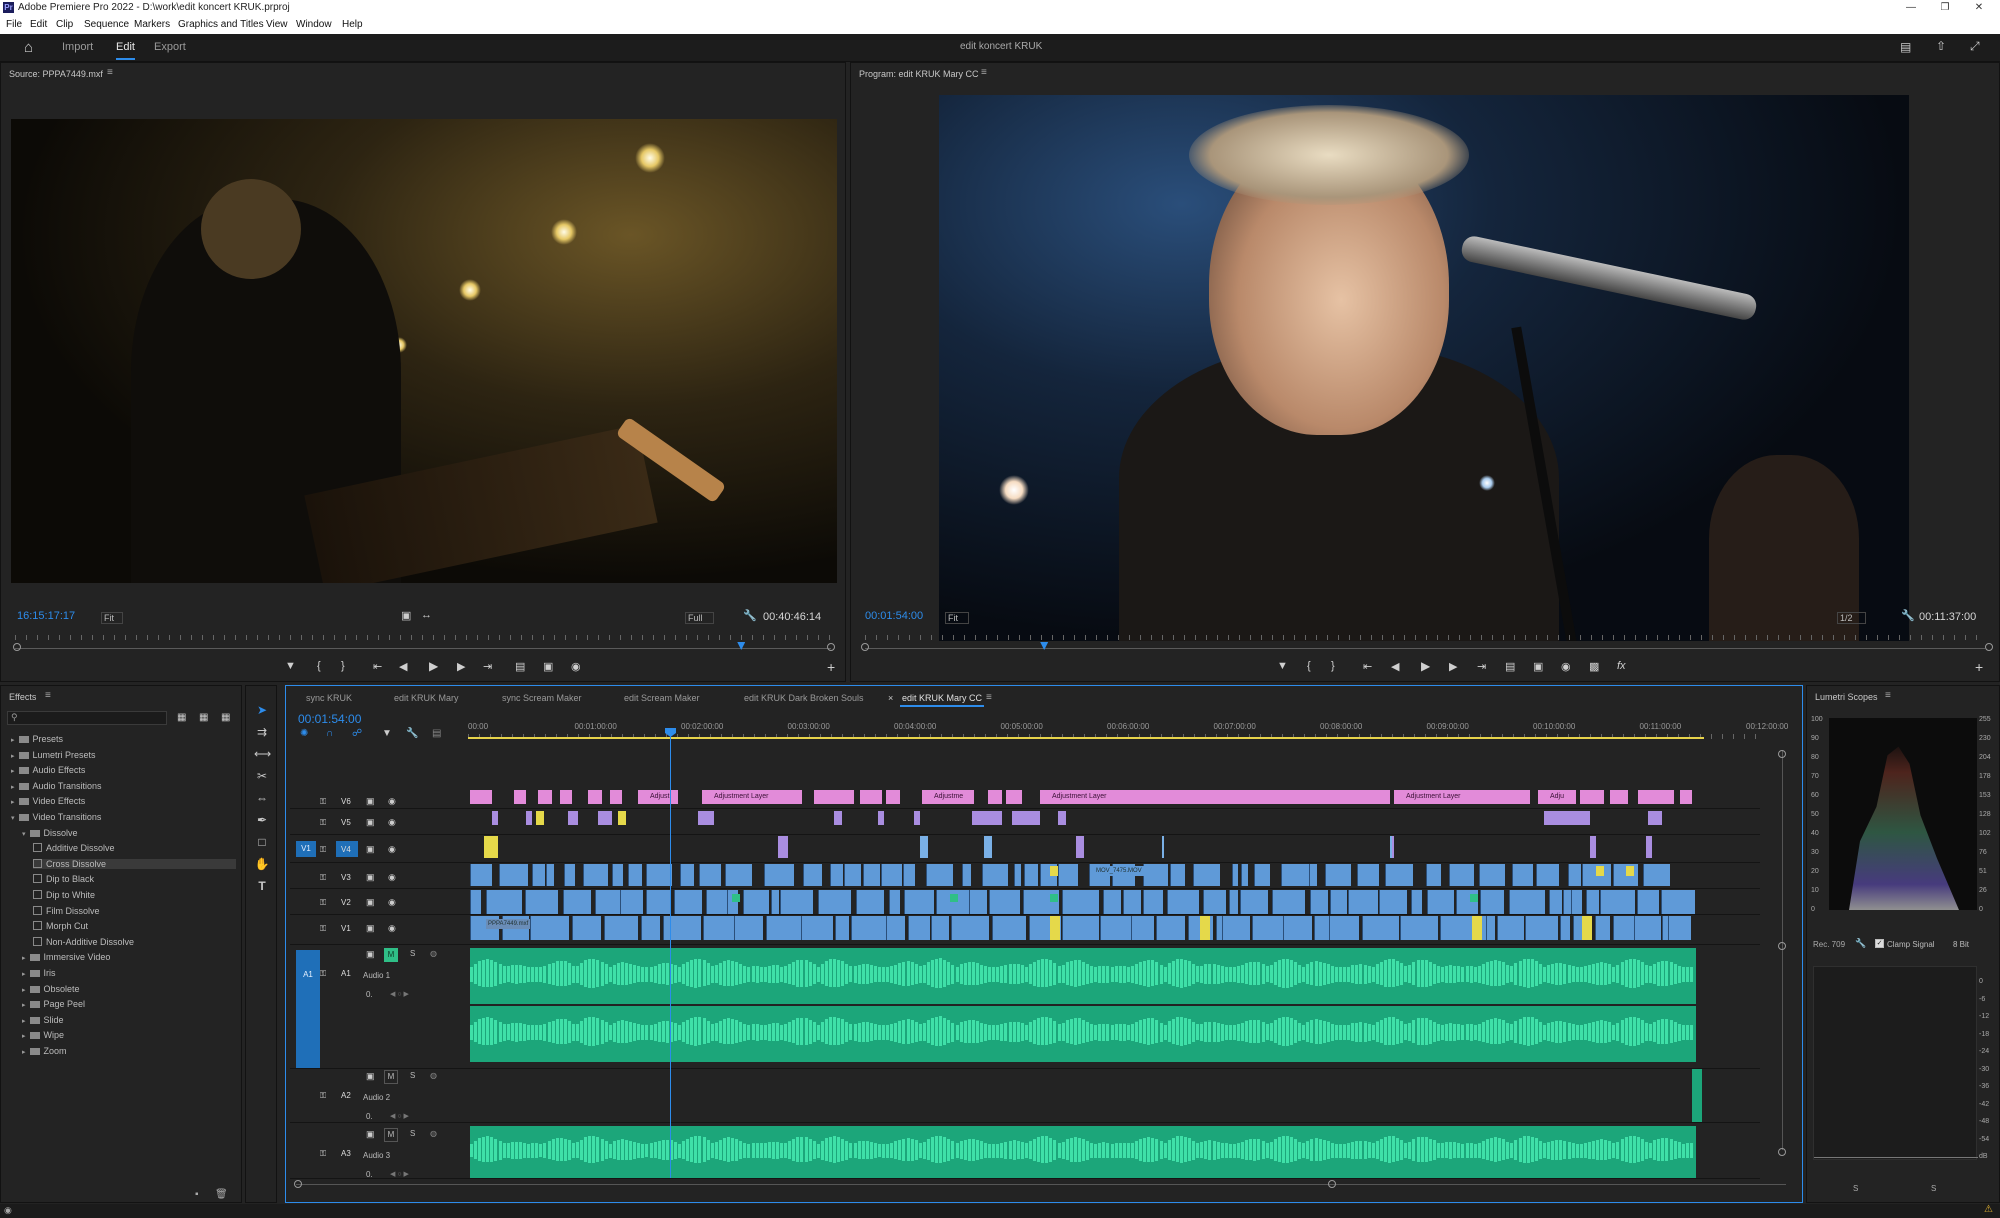 The width and height of the screenshot is (2000, 1218). Describe the element at coordinates (106, 24) in the screenshot. I see `menu-sequence: Sequence` at that location.